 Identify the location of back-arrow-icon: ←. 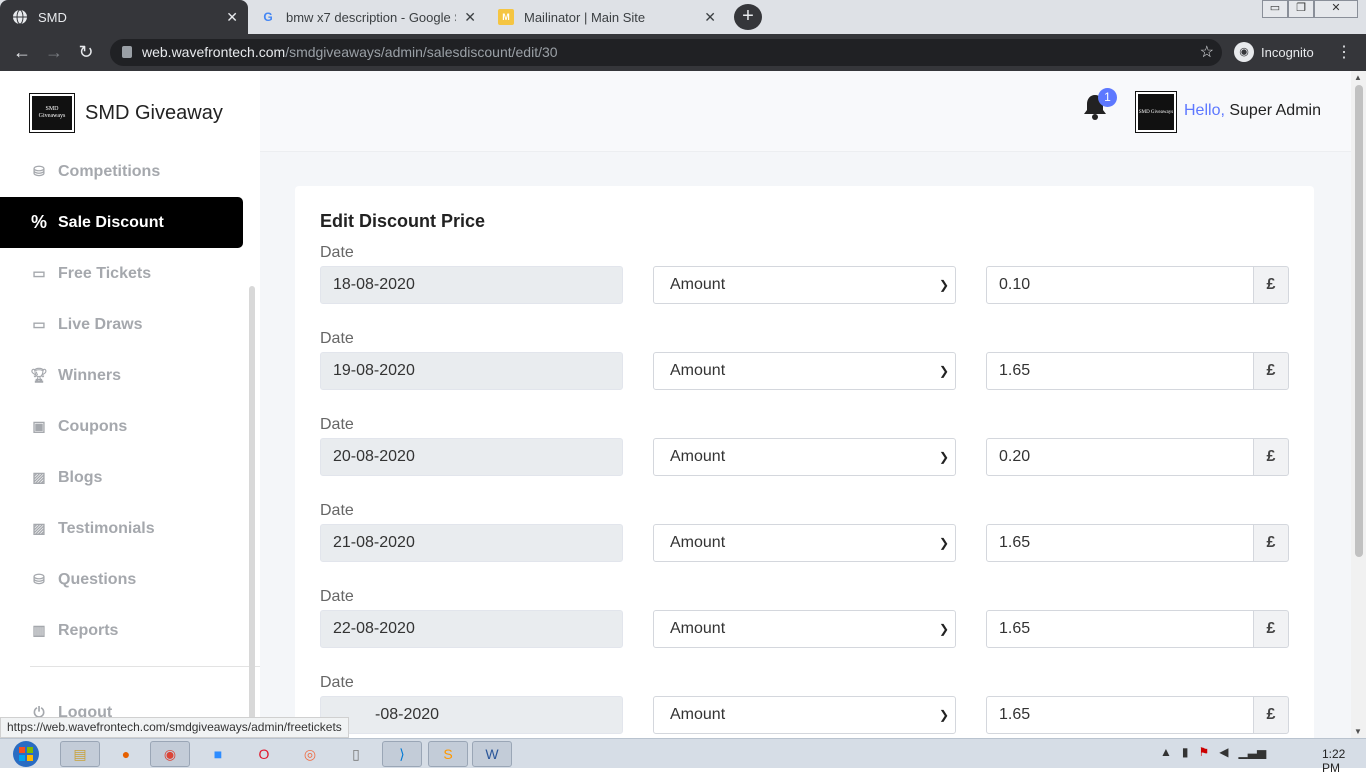
(22, 53).